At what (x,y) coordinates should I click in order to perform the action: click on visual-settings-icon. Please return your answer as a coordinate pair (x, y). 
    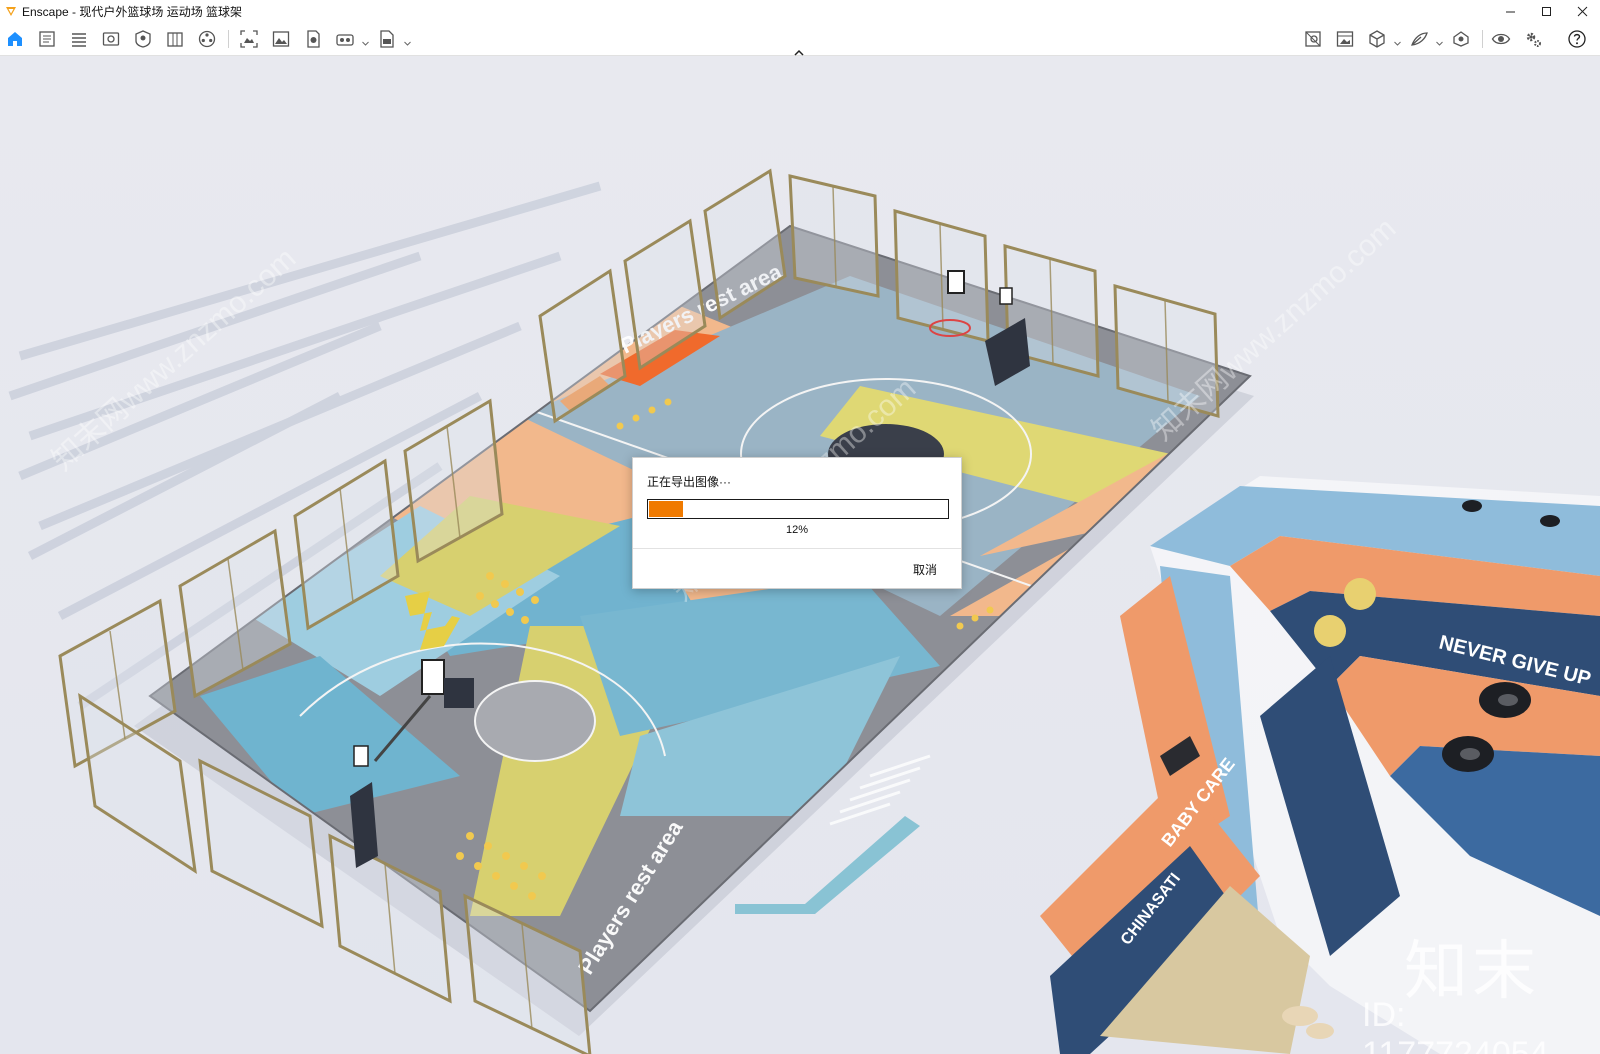
    Looking at the image, I should click on (1501, 39).